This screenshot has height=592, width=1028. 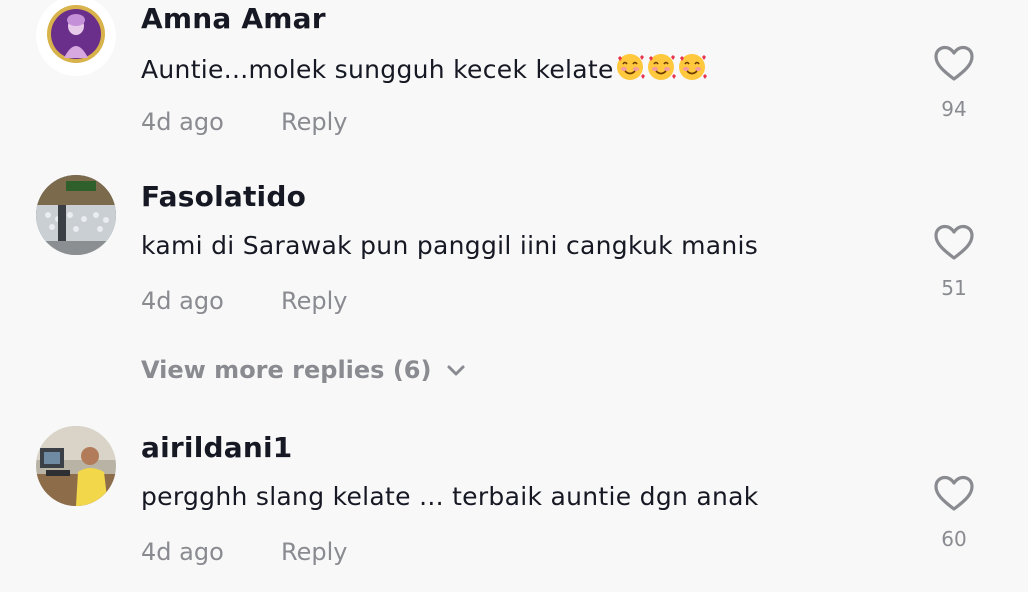 What do you see at coordinates (223, 196) in the screenshot?
I see `comment-username: Fasolatido` at bounding box center [223, 196].